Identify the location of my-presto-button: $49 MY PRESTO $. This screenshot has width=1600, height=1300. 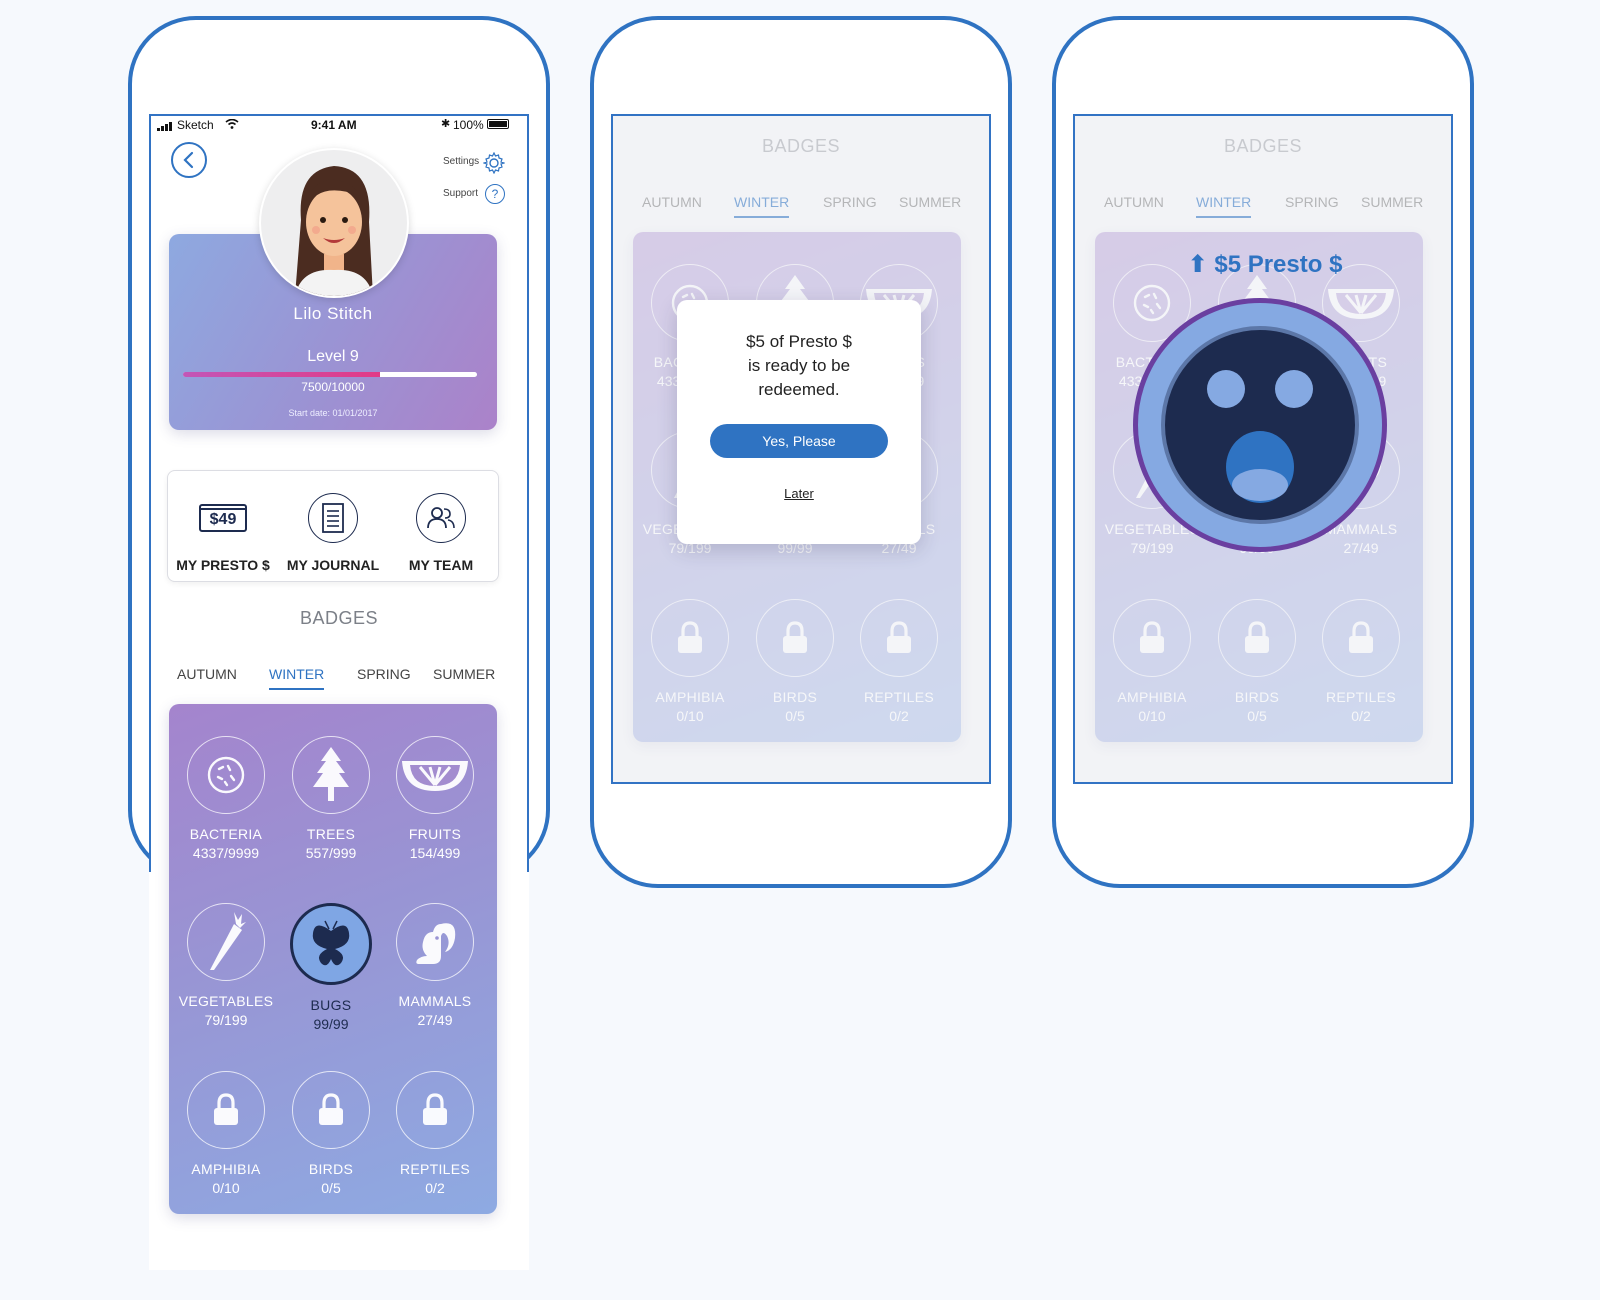
(223, 533).